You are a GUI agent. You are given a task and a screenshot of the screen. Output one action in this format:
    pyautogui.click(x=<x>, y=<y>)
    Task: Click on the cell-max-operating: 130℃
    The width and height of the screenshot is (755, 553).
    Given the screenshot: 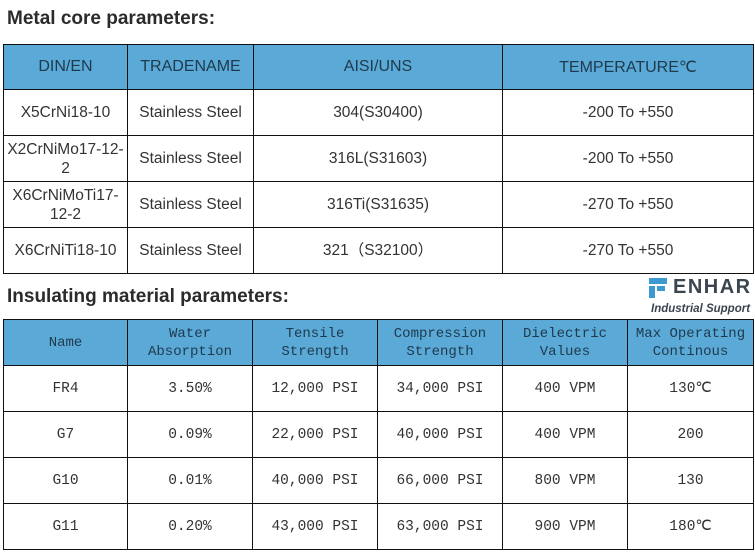 What is the action you would take?
    pyautogui.click(x=690, y=388)
    